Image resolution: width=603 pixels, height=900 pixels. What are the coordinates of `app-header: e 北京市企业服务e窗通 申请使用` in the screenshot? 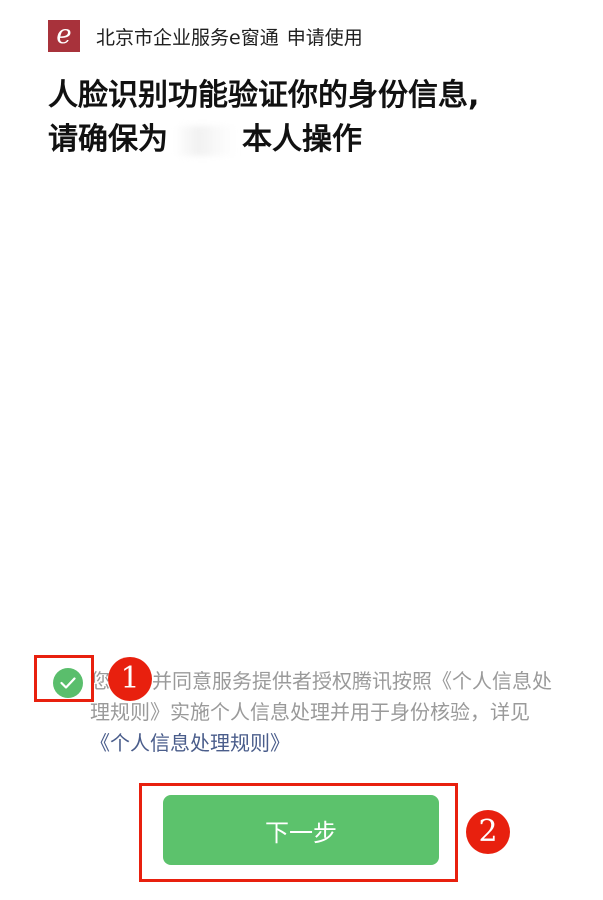 It's located at (205, 36).